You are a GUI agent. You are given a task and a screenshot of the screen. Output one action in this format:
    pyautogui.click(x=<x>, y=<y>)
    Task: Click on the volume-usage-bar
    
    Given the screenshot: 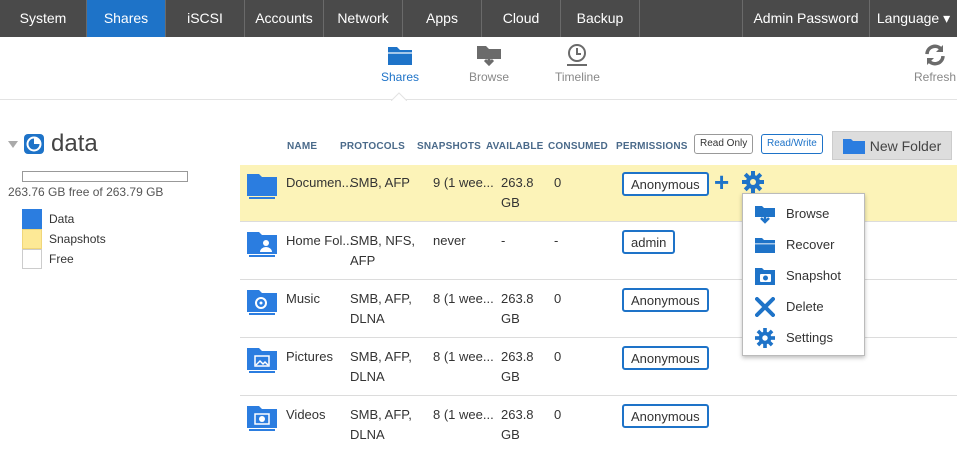 What is the action you would take?
    pyautogui.click(x=105, y=176)
    